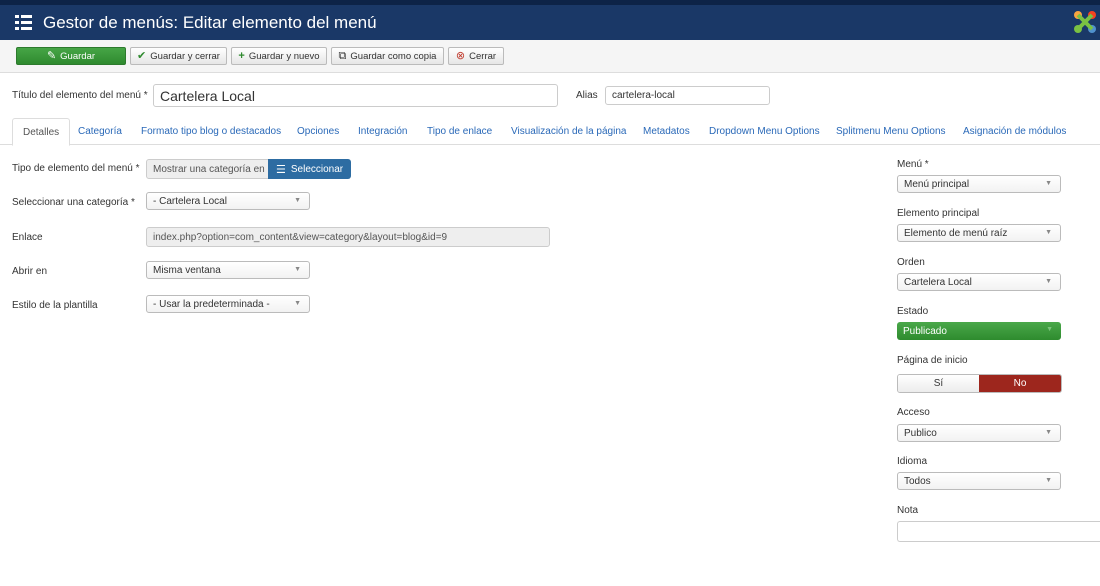  Describe the element at coordinates (891, 131) in the screenshot. I see `tab-splitmenu-menu-options: Splitmenu Menu Options` at that location.